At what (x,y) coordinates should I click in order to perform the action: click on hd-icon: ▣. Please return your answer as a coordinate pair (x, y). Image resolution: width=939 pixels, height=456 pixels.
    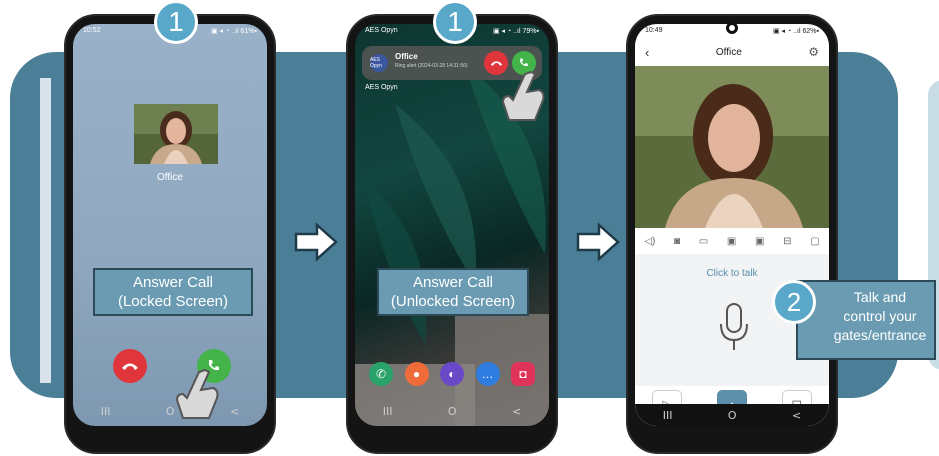
    Looking at the image, I should click on (731, 241).